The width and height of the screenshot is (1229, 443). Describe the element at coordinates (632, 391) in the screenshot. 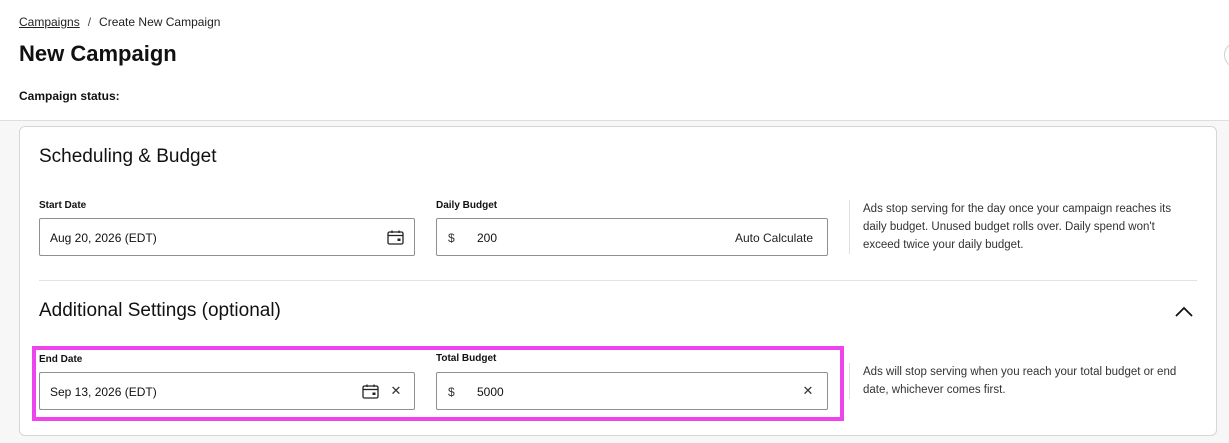

I see `total-budget-input: $ 5000 ✕` at that location.